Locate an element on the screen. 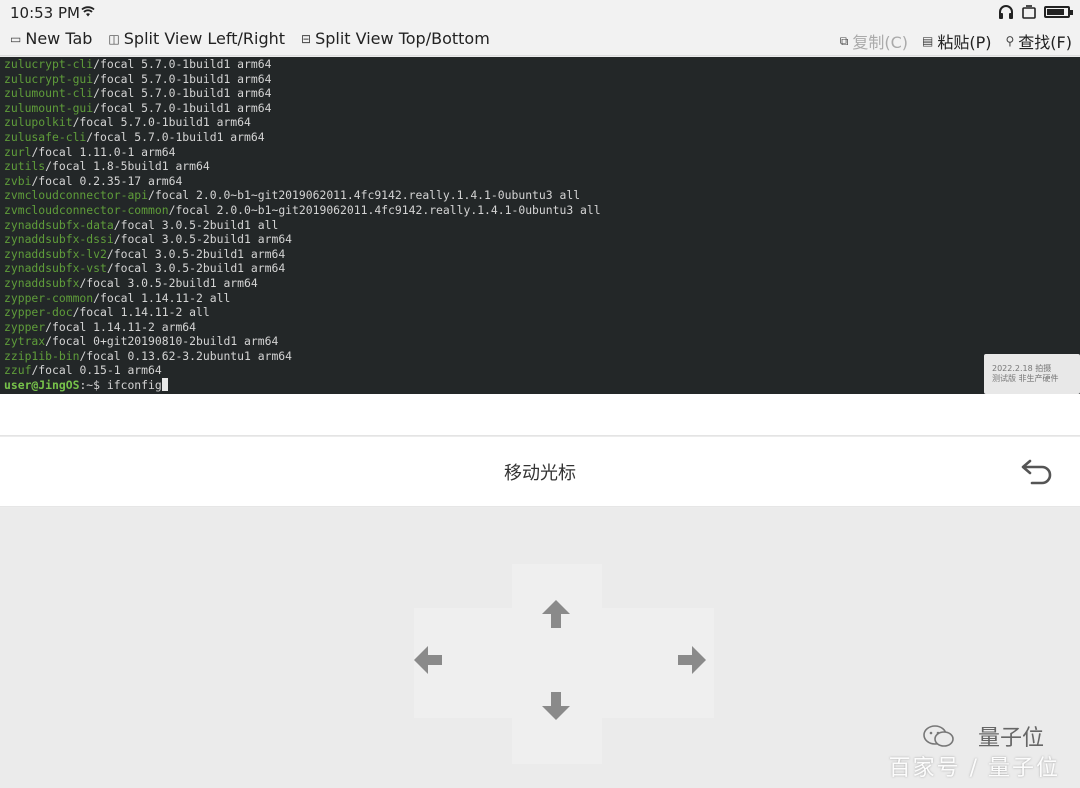 The image size is (1080, 788). paste-icon: ▤ is located at coordinates (928, 41).